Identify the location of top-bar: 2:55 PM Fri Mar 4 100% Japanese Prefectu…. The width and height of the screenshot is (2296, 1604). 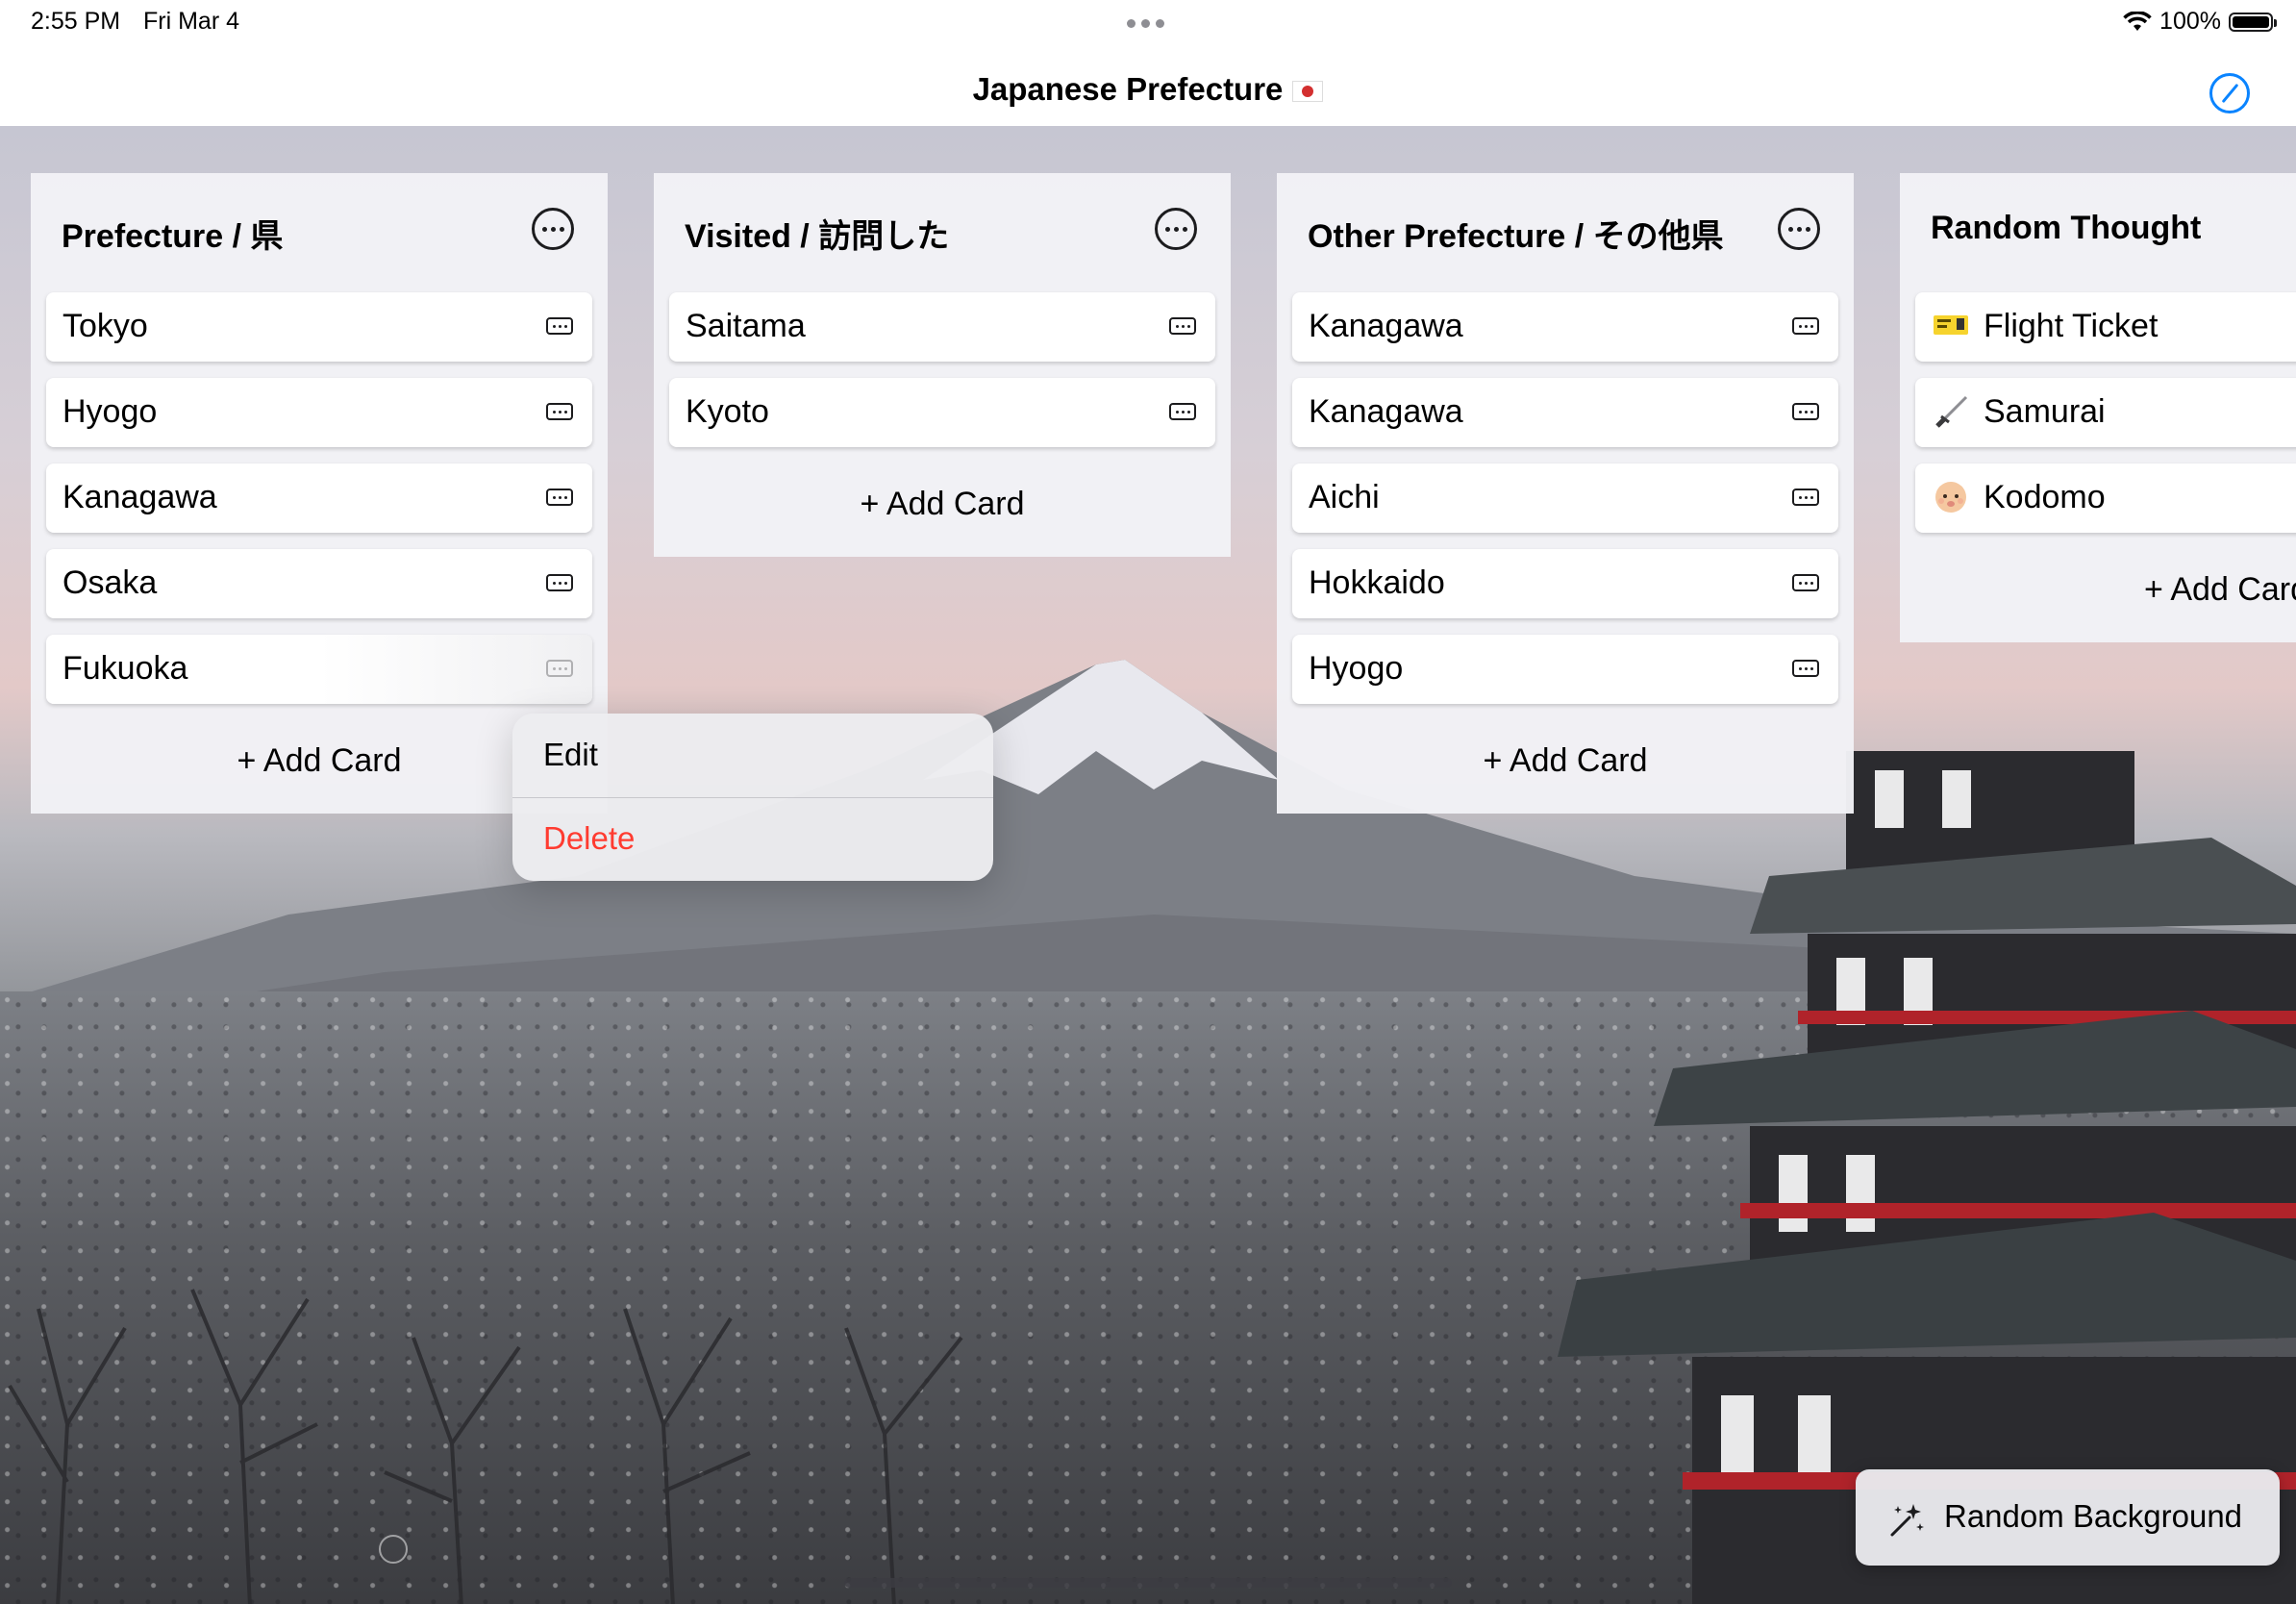
(1148, 63).